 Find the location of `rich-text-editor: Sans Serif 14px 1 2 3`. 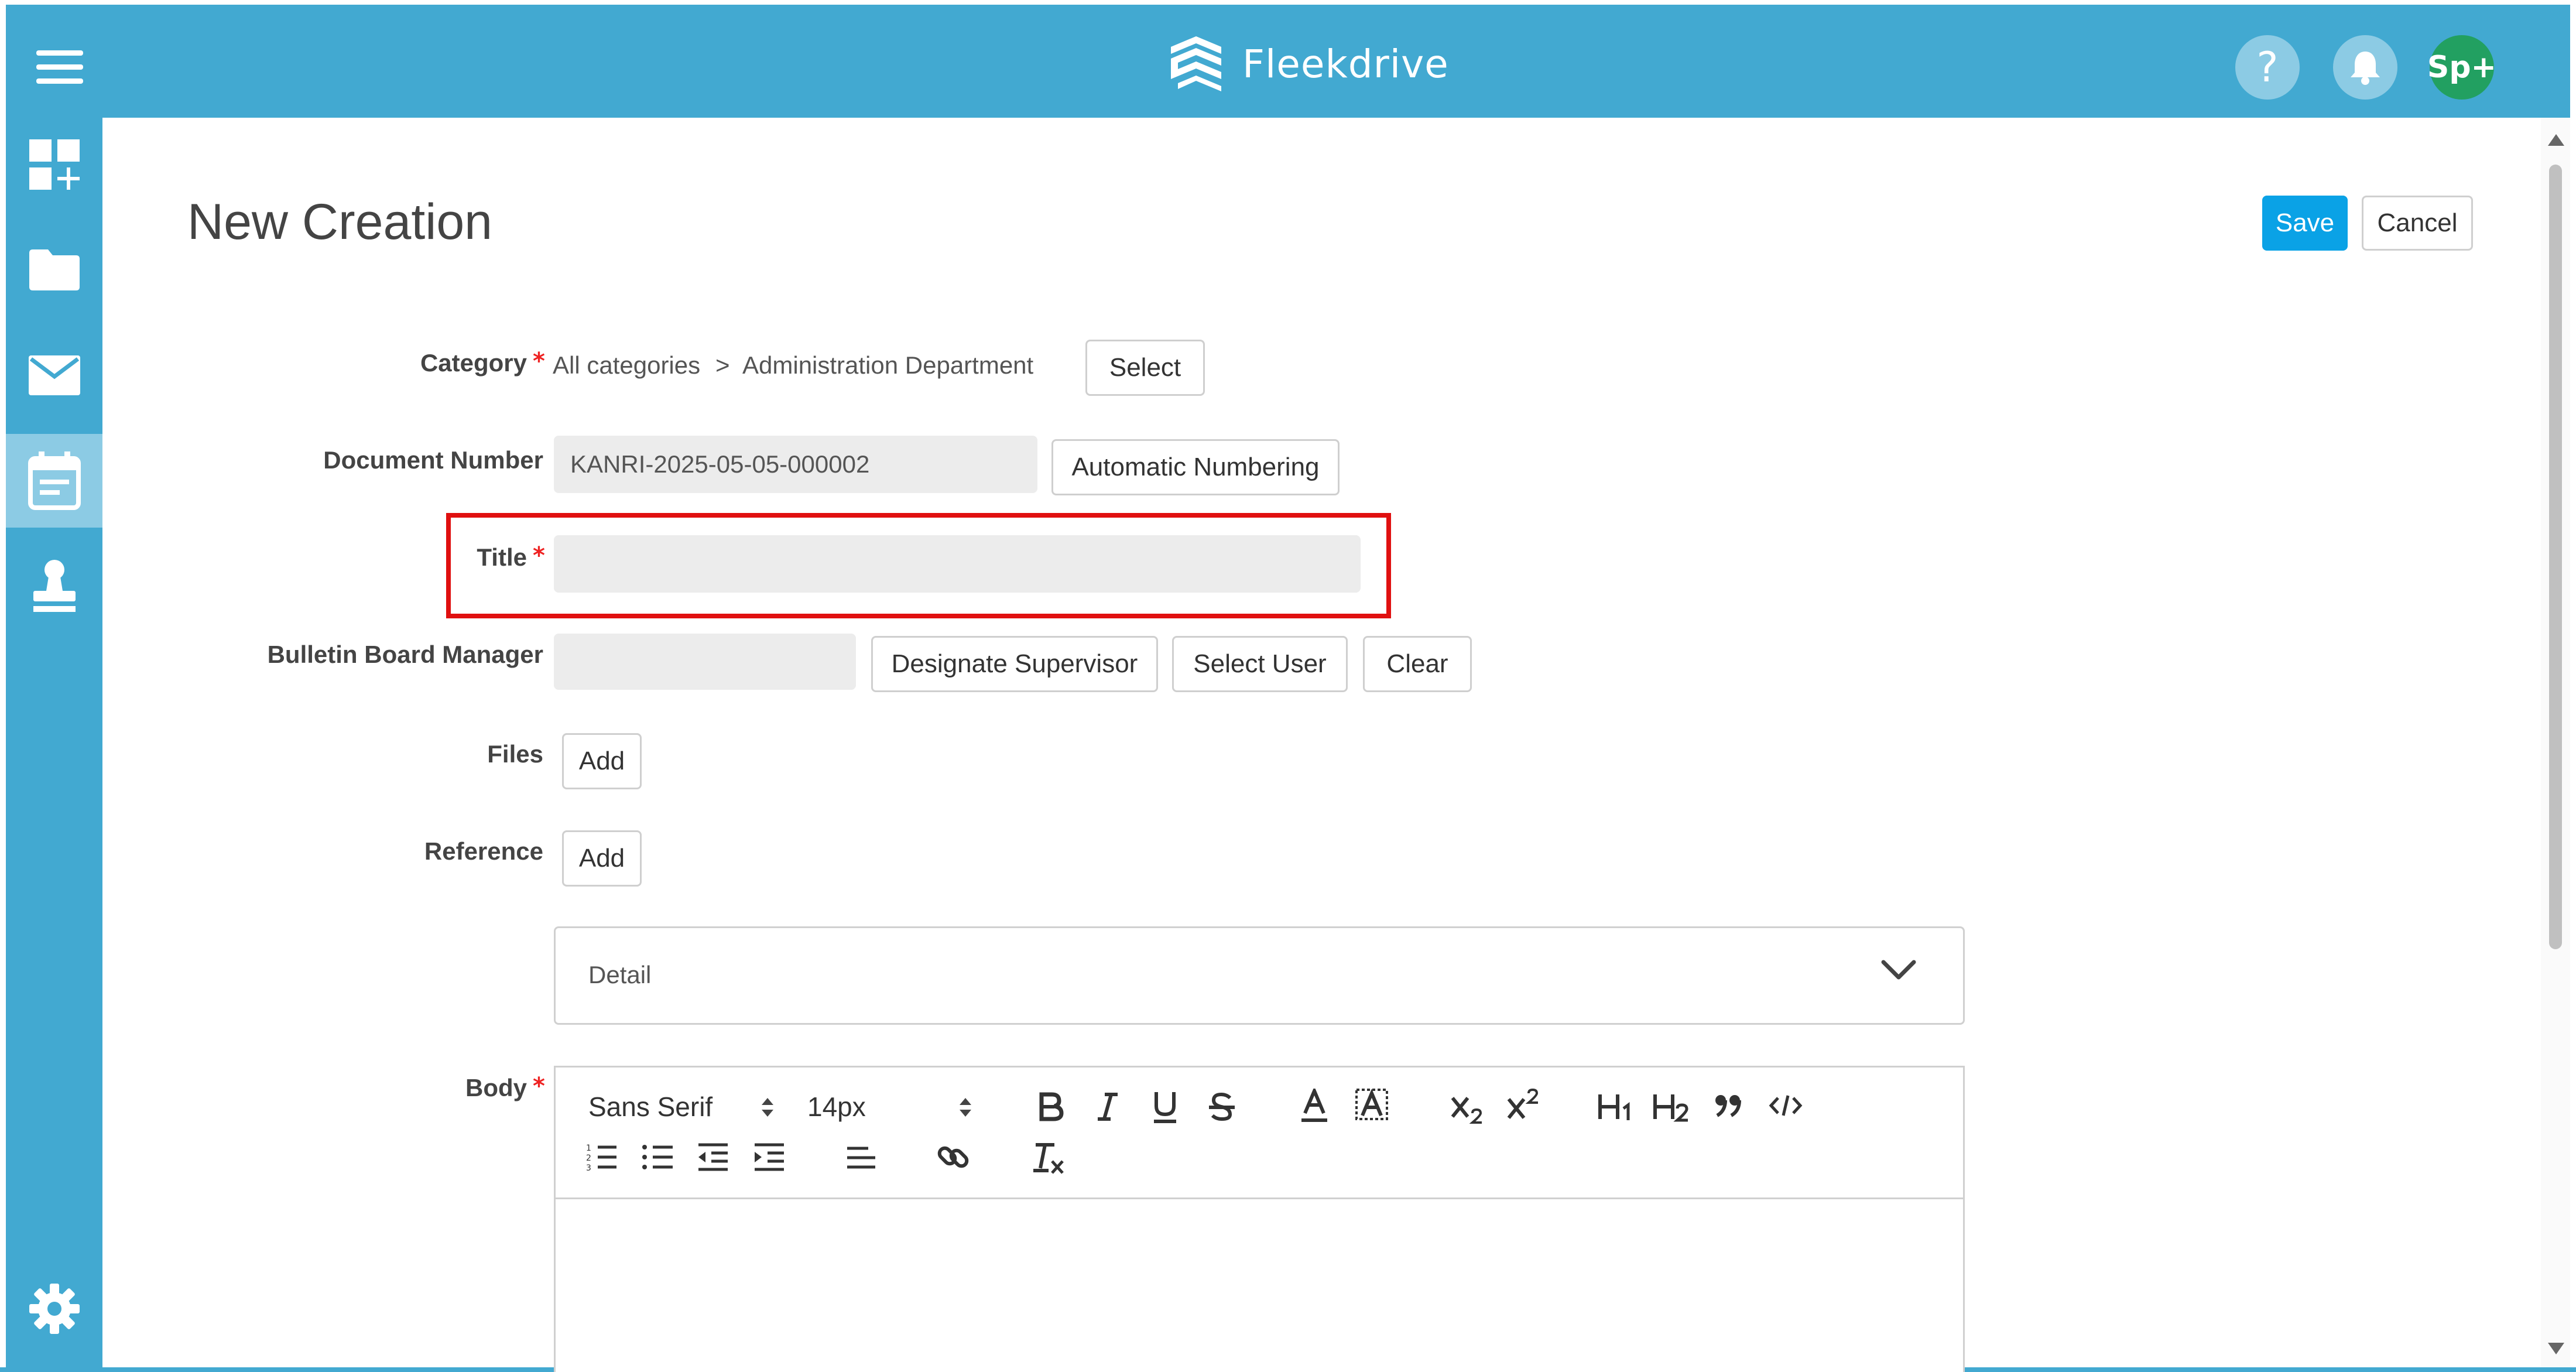

rich-text-editor: Sans Serif 14px 1 2 3 is located at coordinates (1259, 1219).